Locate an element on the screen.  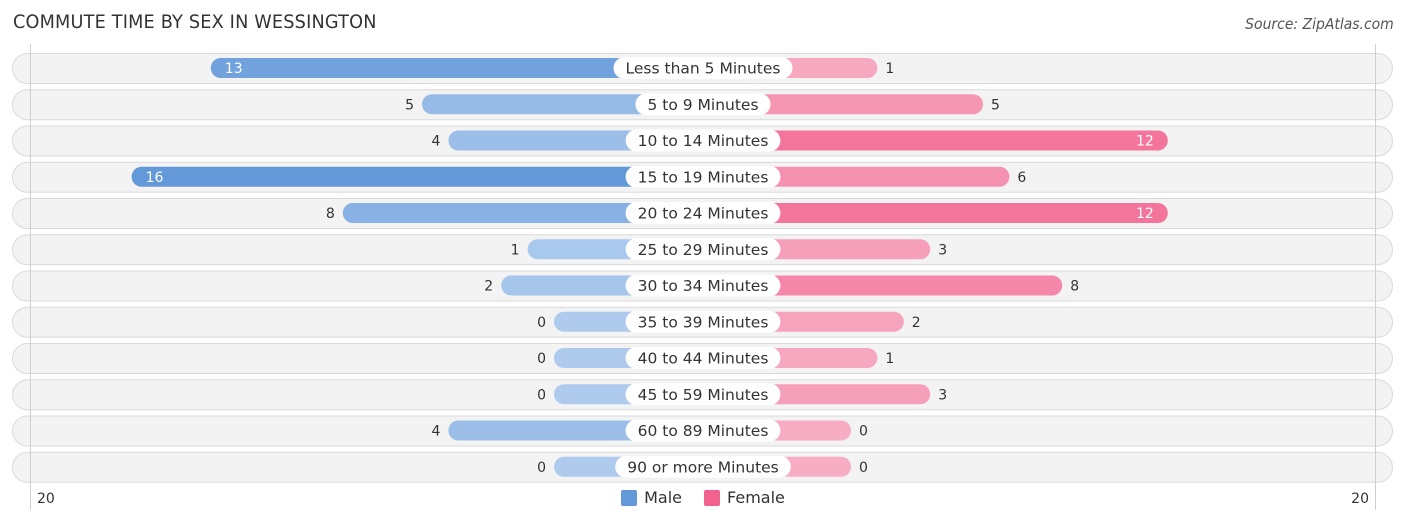
value-label-male: 5 is located at coordinates (409, 105).